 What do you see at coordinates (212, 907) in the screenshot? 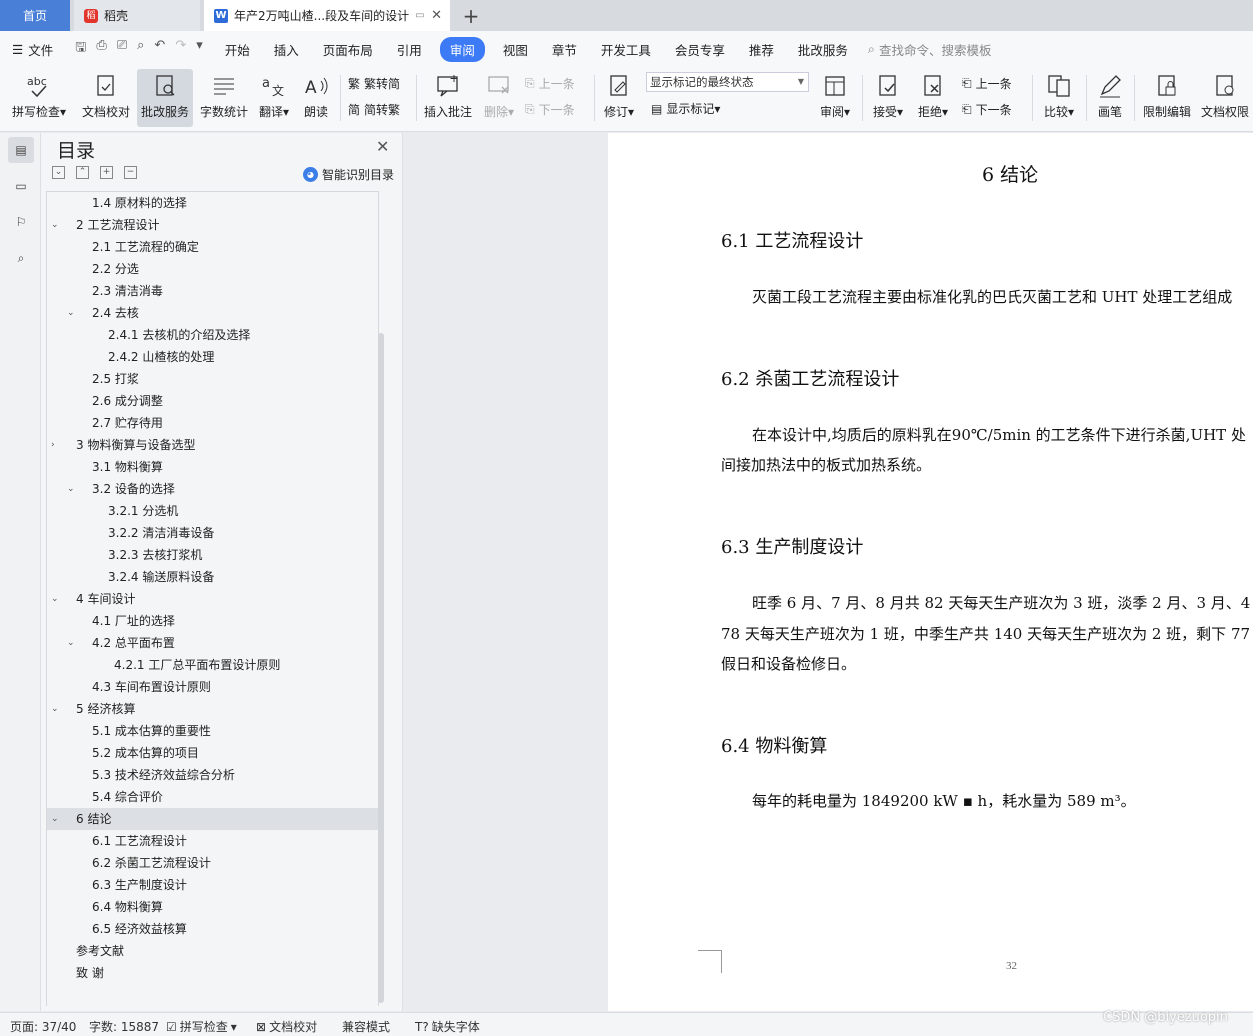
I see `toc-item: 6.4 物料衡算` at bounding box center [212, 907].